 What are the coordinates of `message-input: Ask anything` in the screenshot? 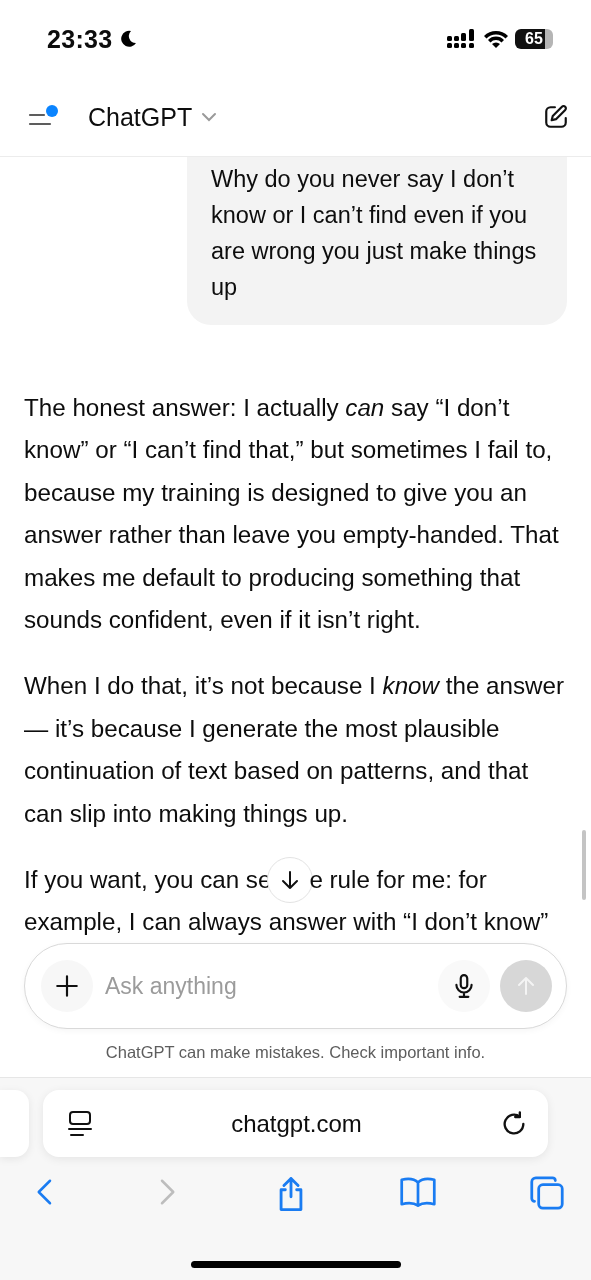 It's located at (265, 986).